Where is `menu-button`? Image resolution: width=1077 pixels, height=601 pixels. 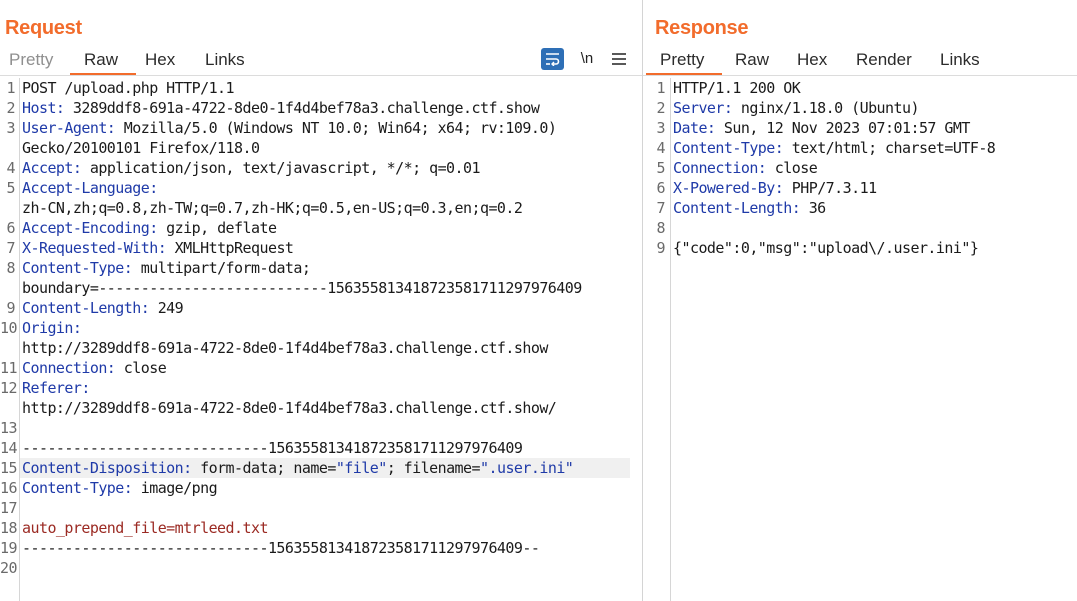 menu-button is located at coordinates (619, 59).